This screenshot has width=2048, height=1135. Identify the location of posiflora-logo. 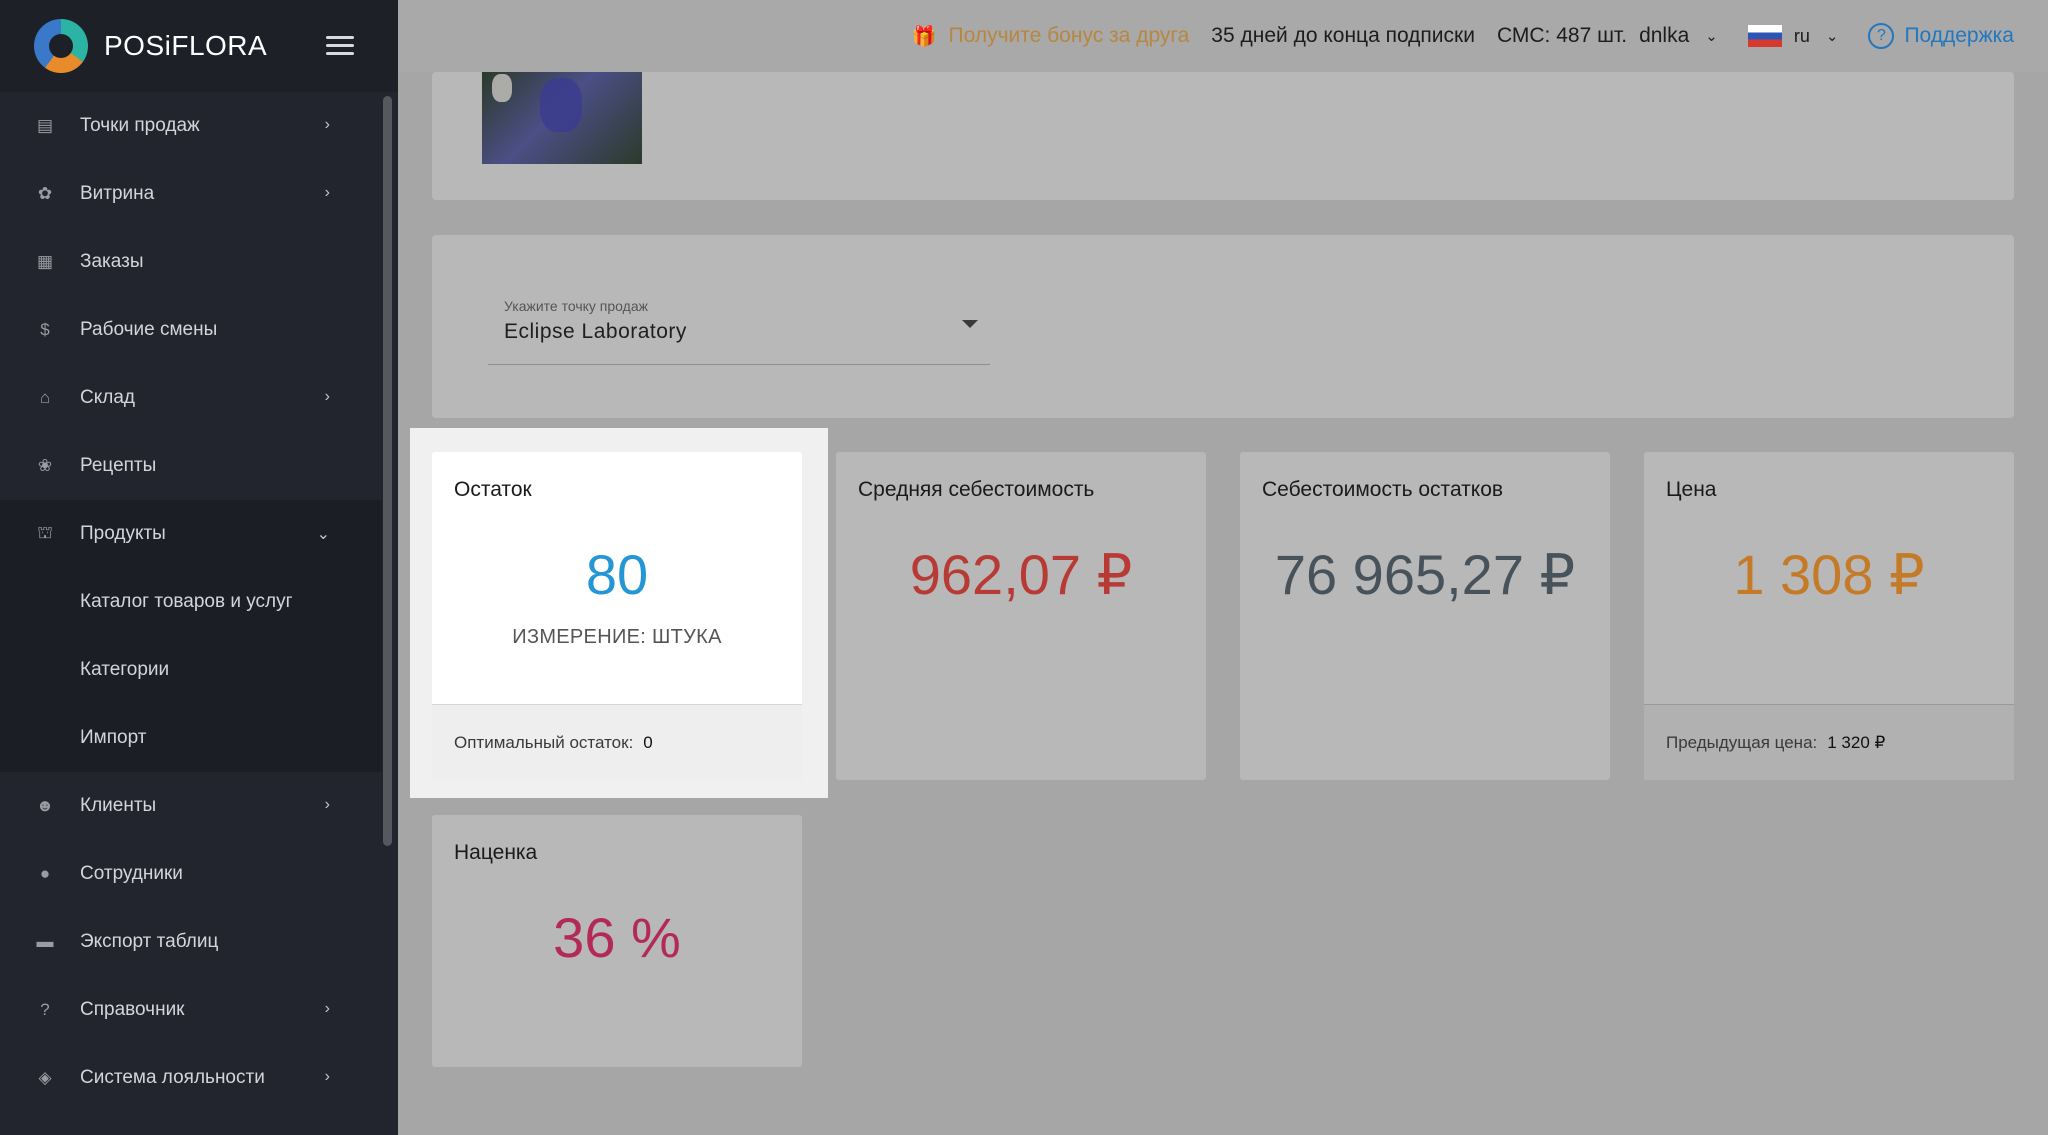
(61, 46).